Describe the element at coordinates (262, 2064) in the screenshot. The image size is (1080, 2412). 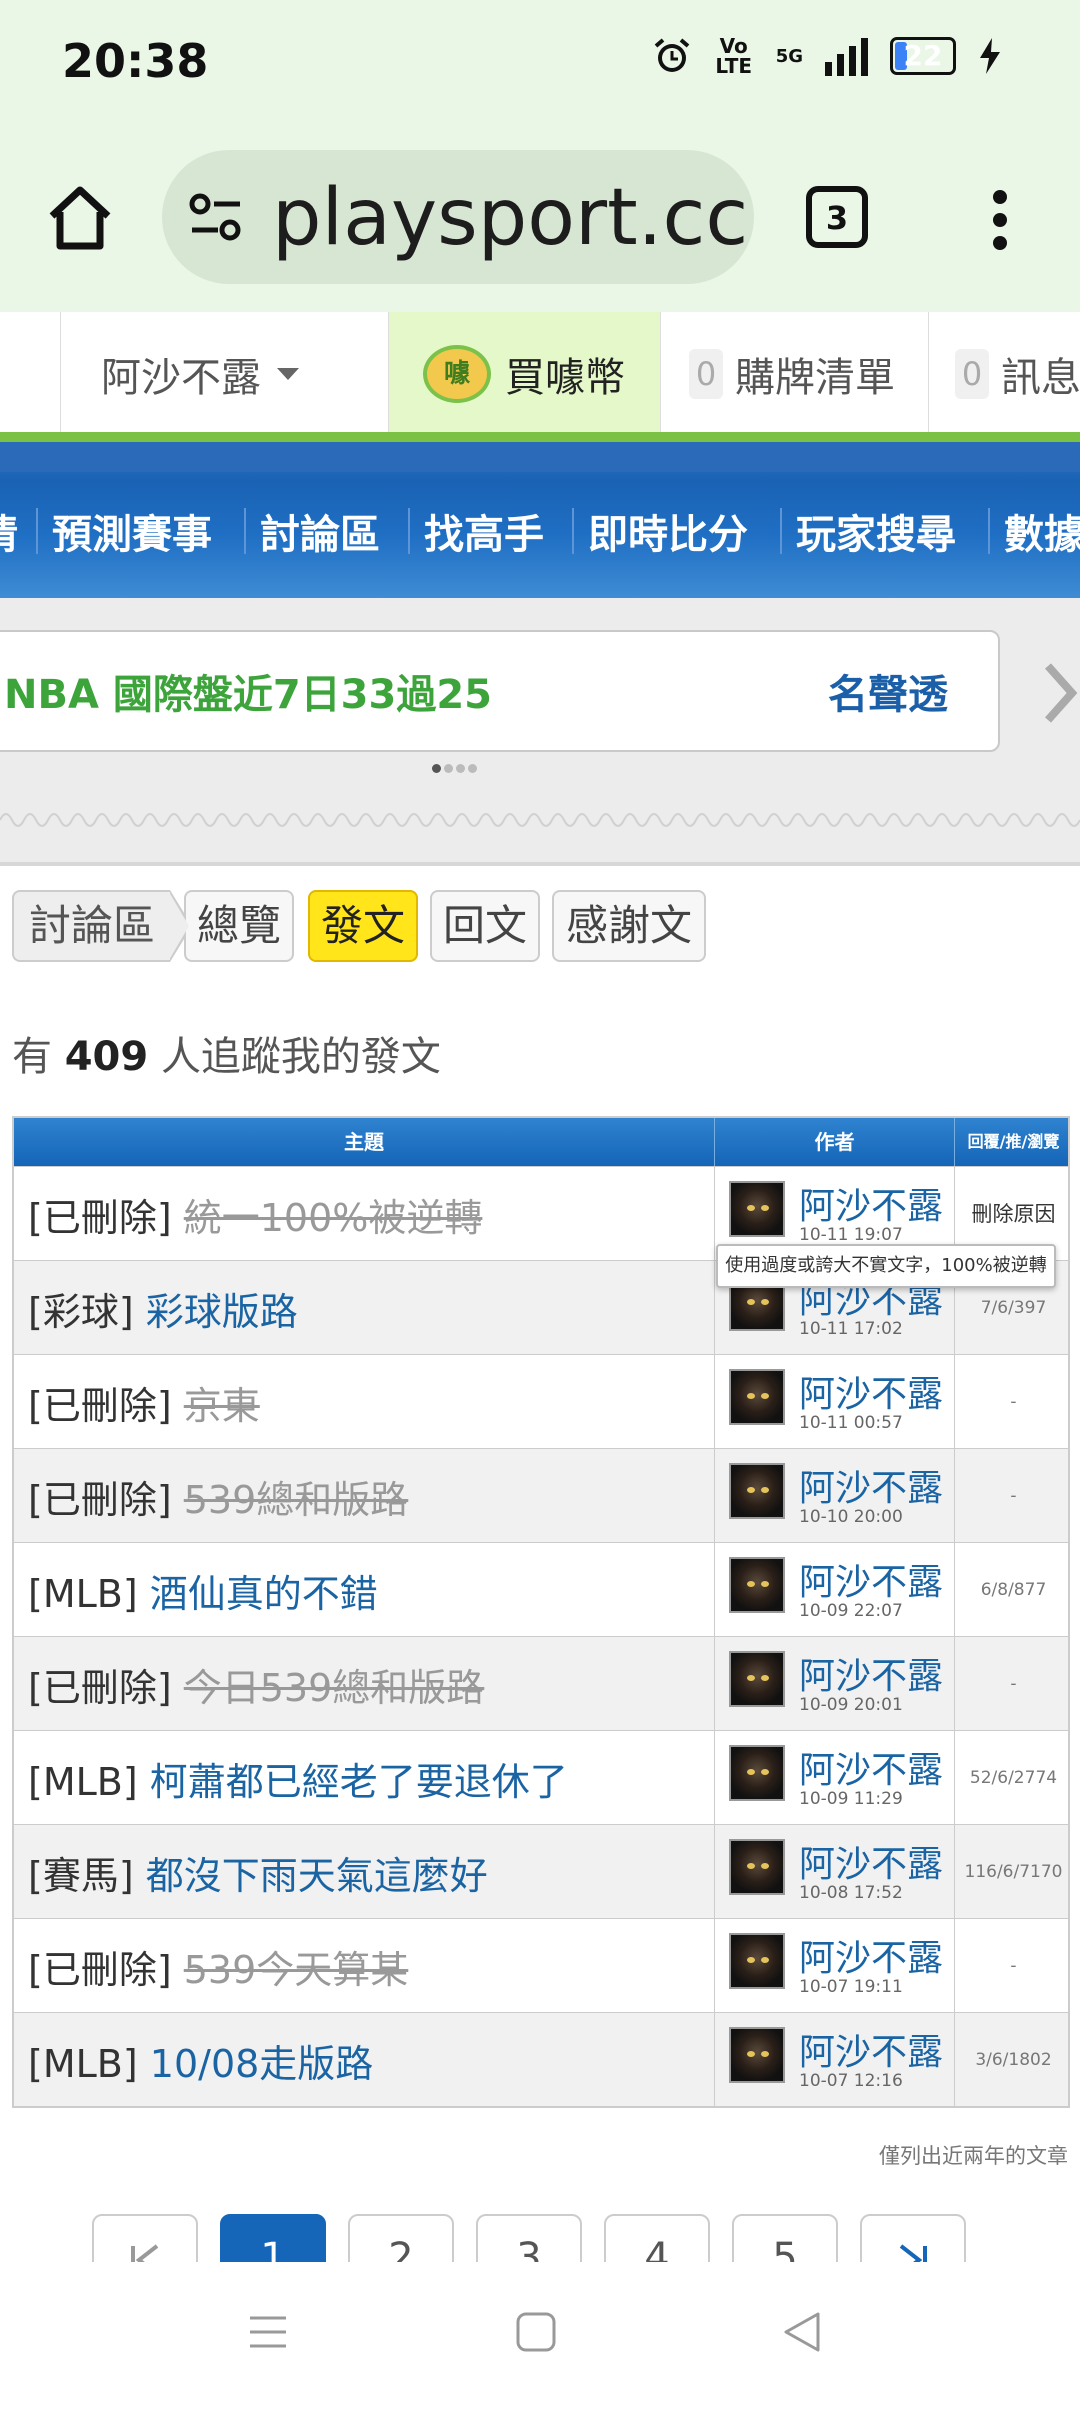
I see `post-title: 10/08走版路` at that location.